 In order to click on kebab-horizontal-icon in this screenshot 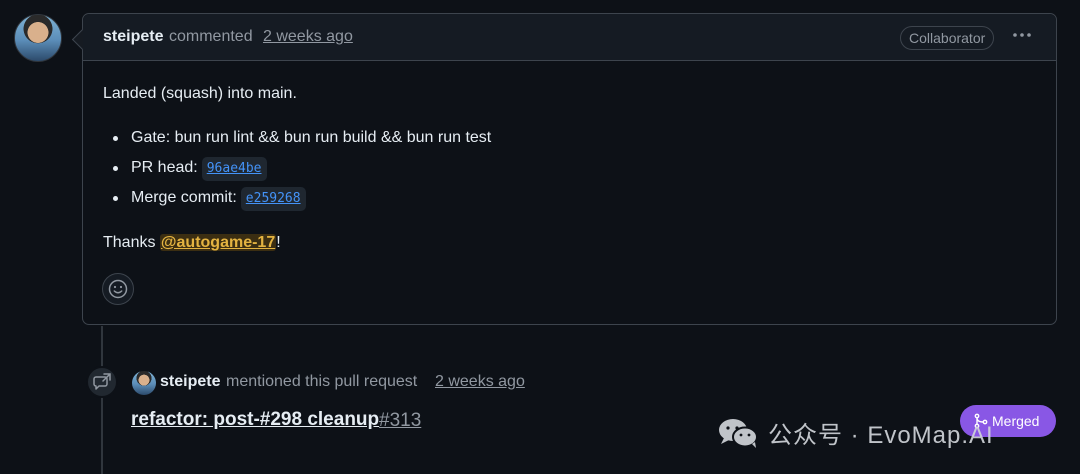, I will do `click(1022, 36)`.